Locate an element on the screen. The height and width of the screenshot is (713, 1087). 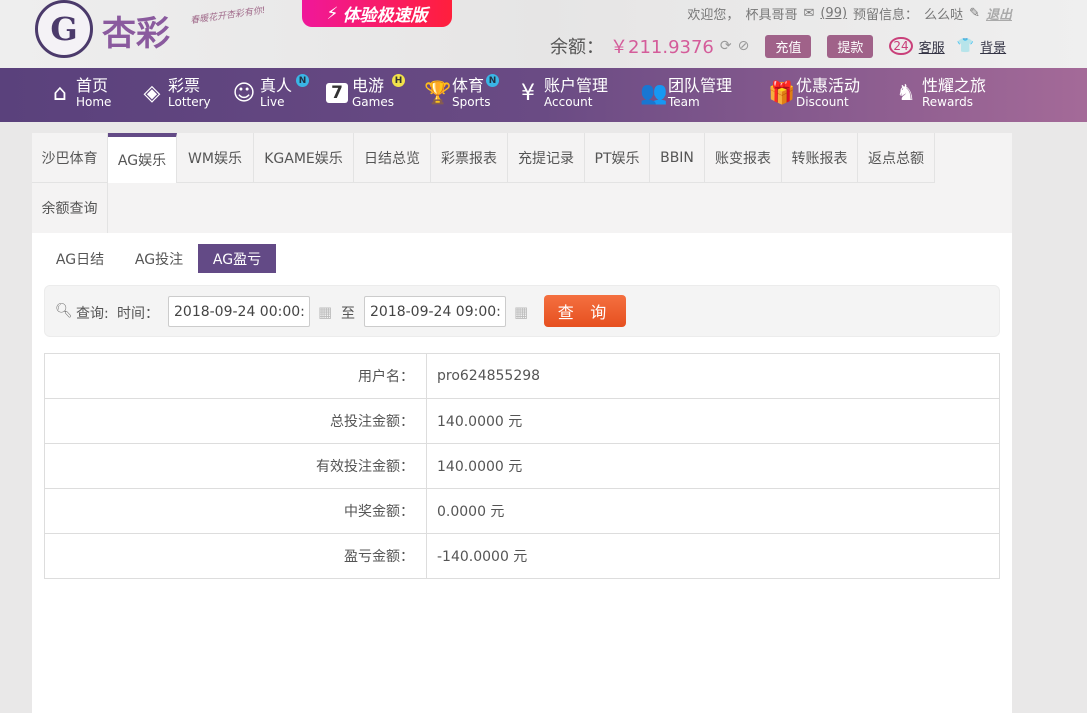
tab-deposit-withdraw: 充提记录 is located at coordinates (546, 158).